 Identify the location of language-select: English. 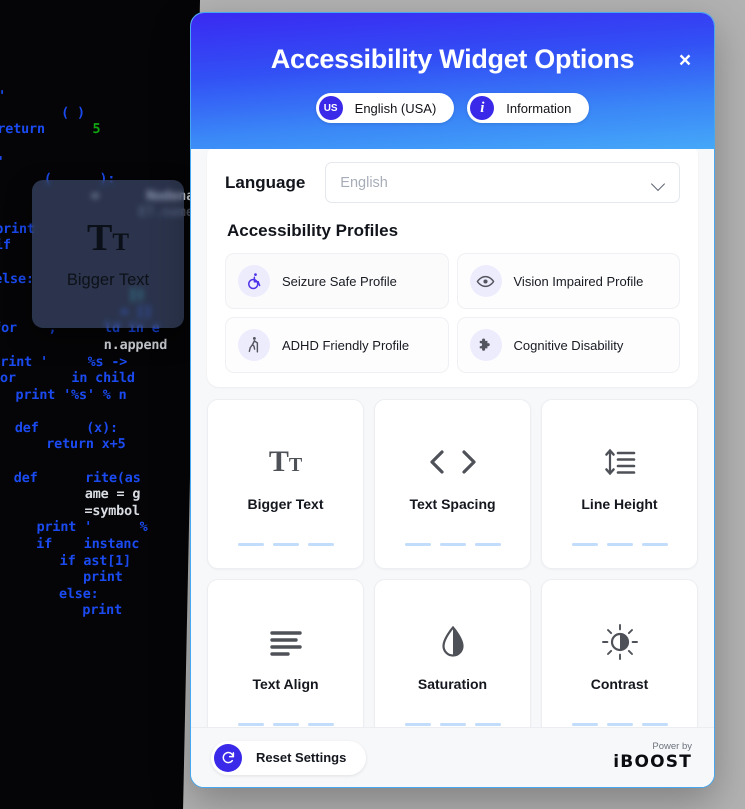
(502, 182).